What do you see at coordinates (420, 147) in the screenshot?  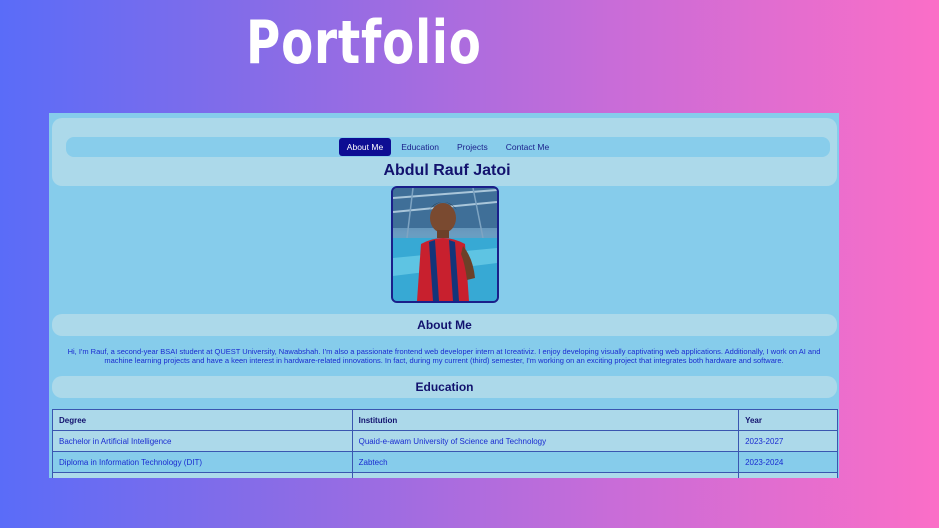 I see `nav-education: Education` at bounding box center [420, 147].